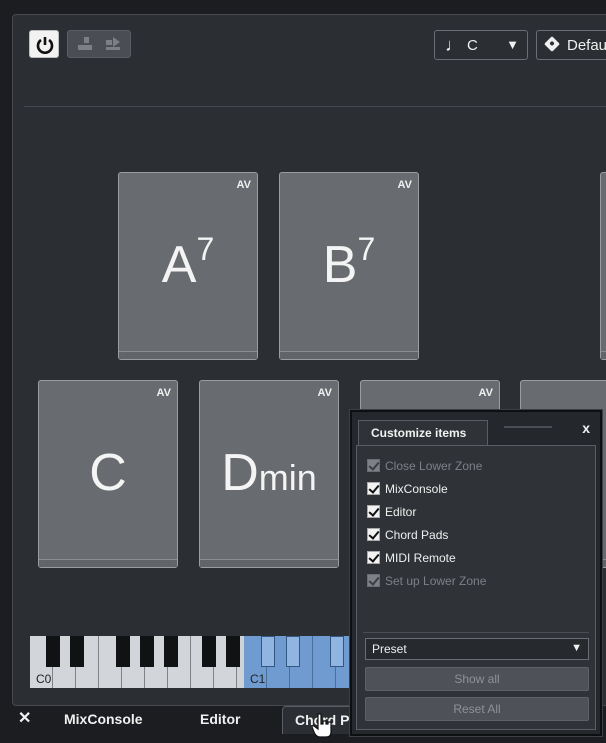 Image resolution: width=606 pixels, height=743 pixels. I want to click on chord-label: Dmin, so click(269, 473).